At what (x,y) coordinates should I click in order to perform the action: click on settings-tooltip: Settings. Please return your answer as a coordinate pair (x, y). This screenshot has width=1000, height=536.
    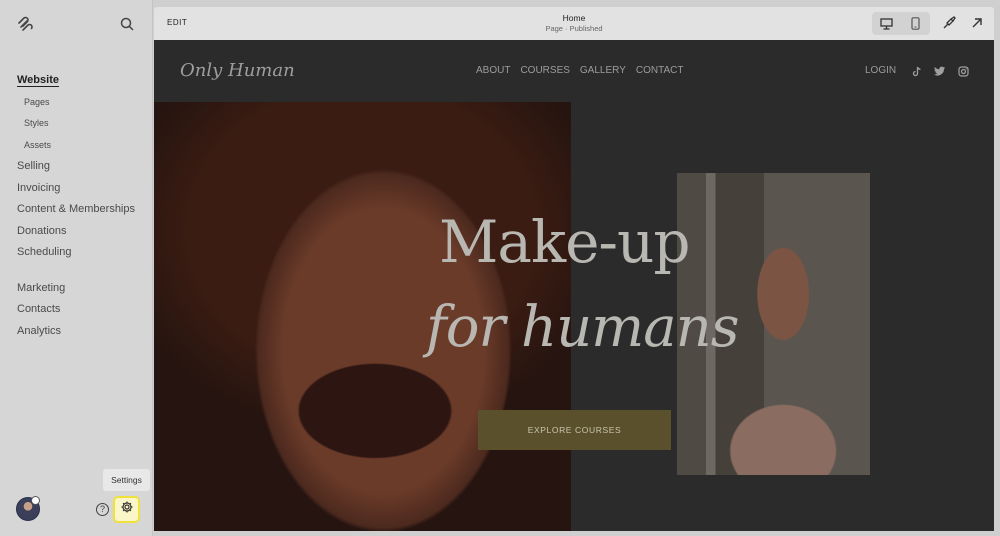
    Looking at the image, I should click on (126, 480).